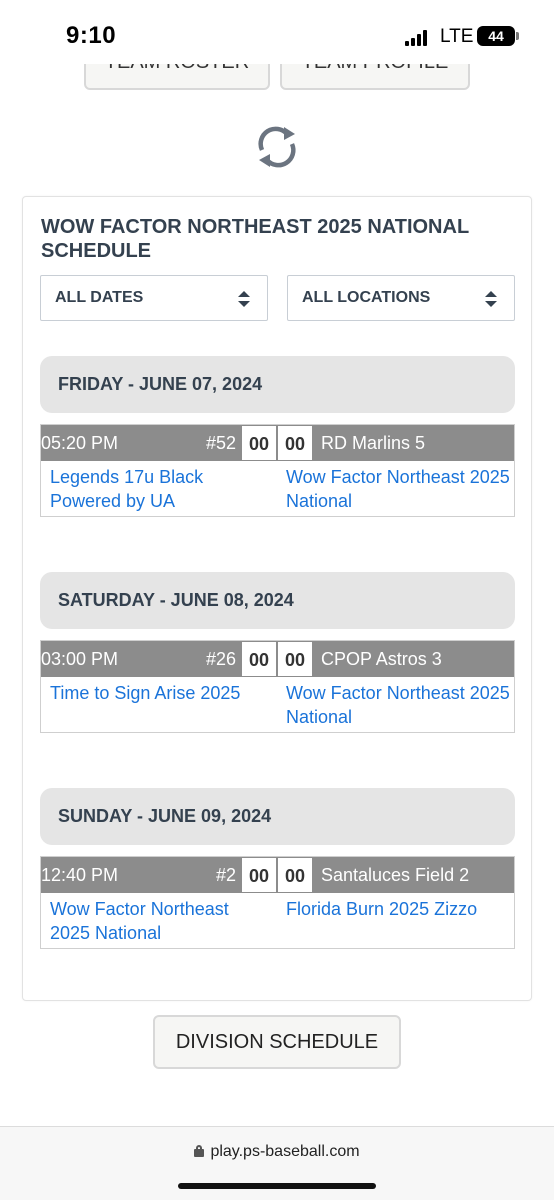  What do you see at coordinates (99, 297) in the screenshot?
I see `date-filter-value: ALL DATES` at bounding box center [99, 297].